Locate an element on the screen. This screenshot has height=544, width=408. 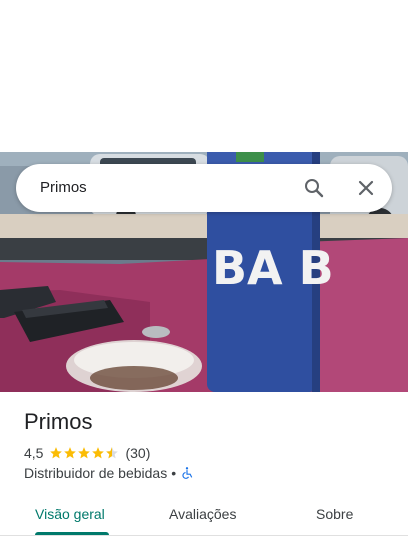
rating-stars is located at coordinates (84, 453).